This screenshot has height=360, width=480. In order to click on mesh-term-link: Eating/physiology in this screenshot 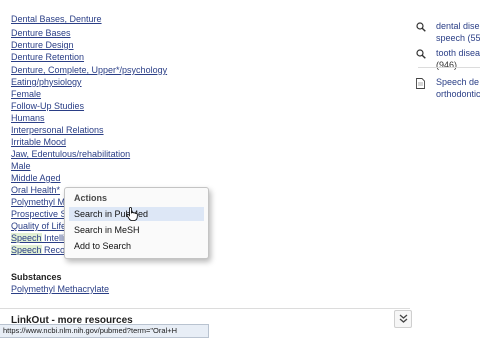, I will do `click(46, 82)`.